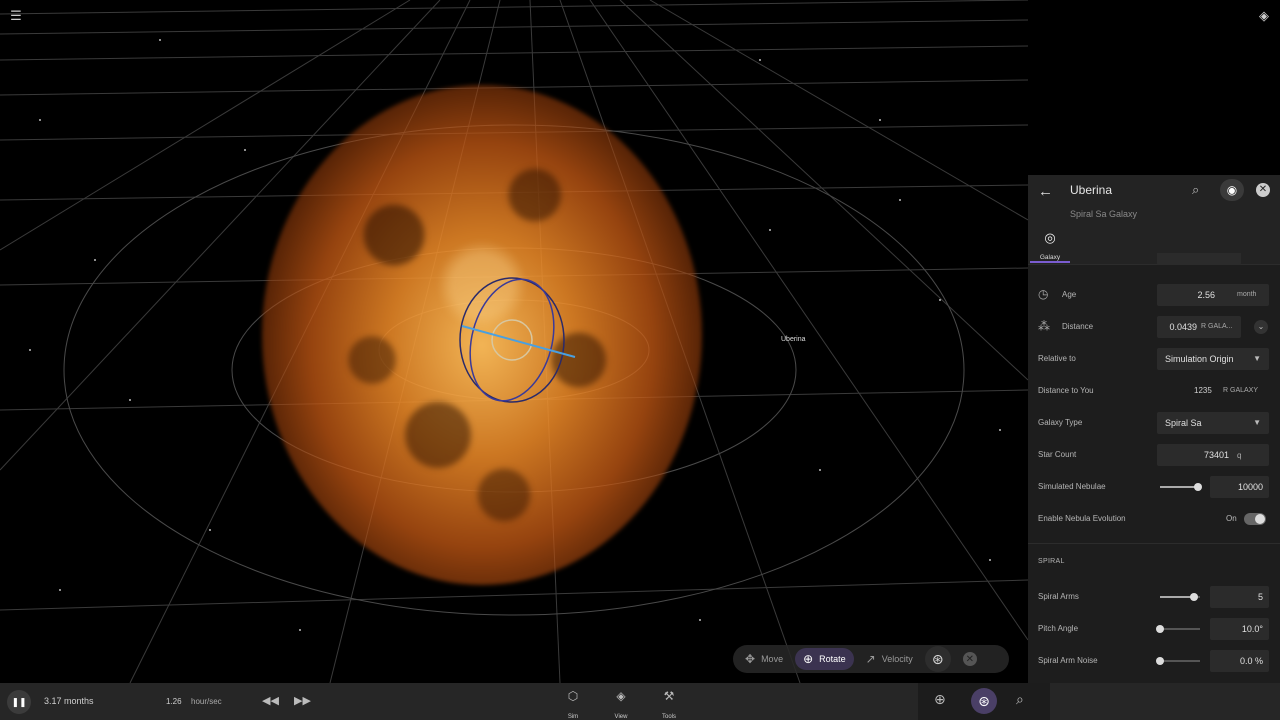  I want to click on property-row-spiral-arms: Spiral Arms 5, so click(1154, 597).